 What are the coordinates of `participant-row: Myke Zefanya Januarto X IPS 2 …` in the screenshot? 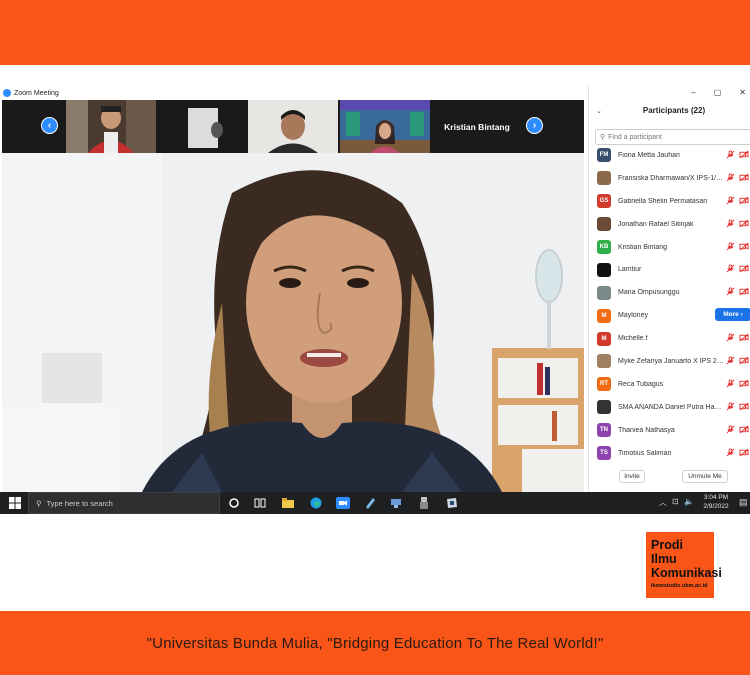 It's located at (669, 361).